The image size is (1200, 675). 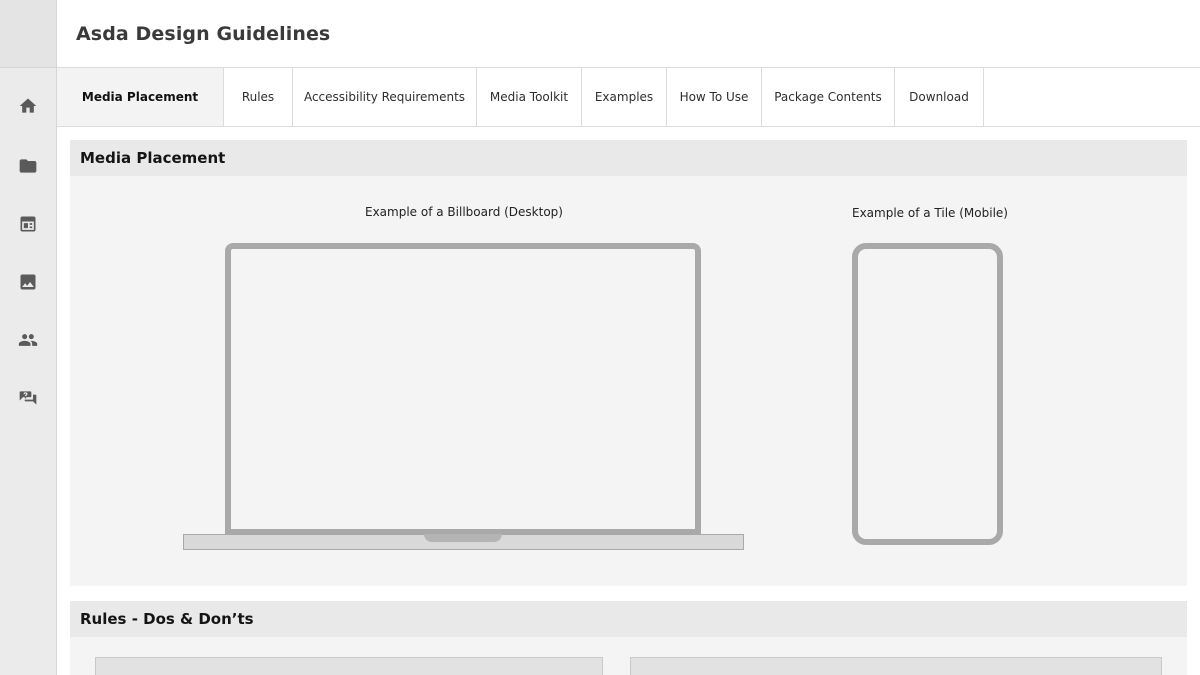 I want to click on laptop-notch, so click(x=463, y=538).